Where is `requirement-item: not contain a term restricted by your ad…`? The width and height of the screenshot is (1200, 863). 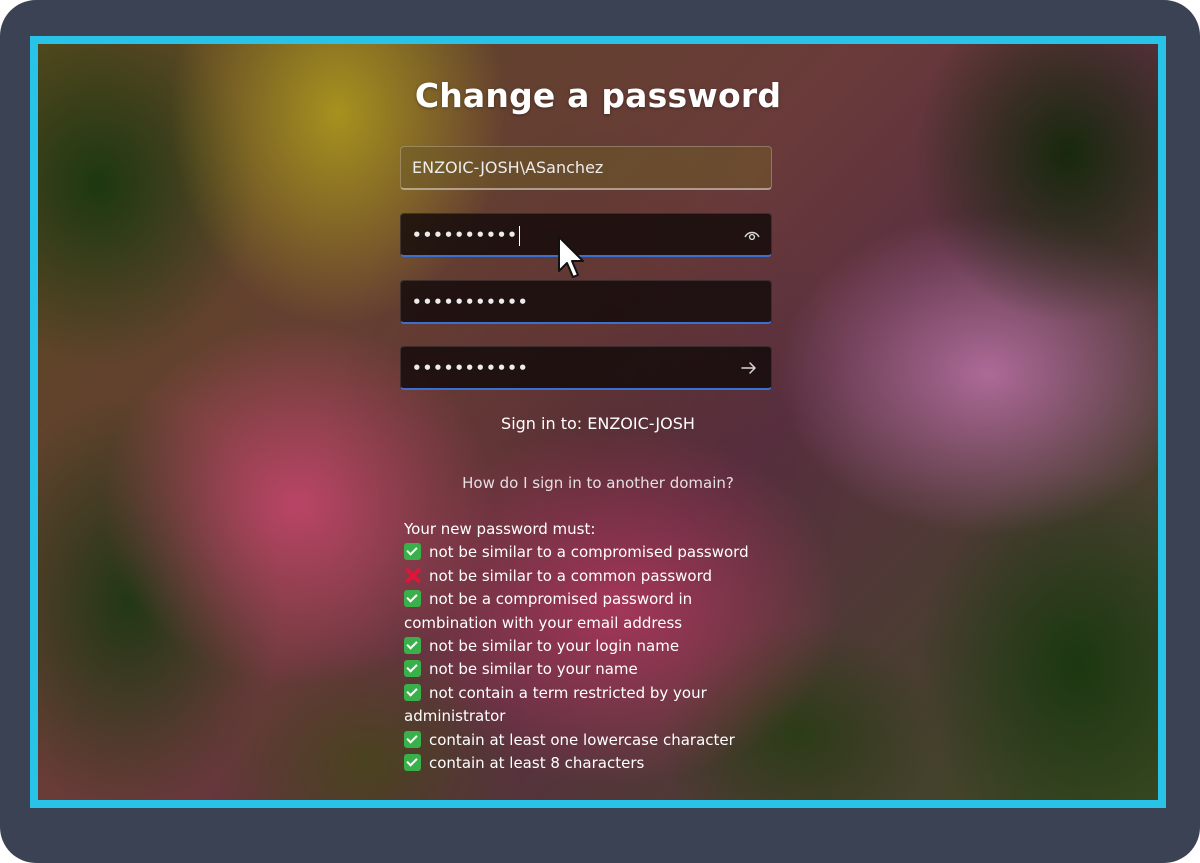 requirement-item: not contain a term restricted by your ad… is located at coordinates (555, 704).